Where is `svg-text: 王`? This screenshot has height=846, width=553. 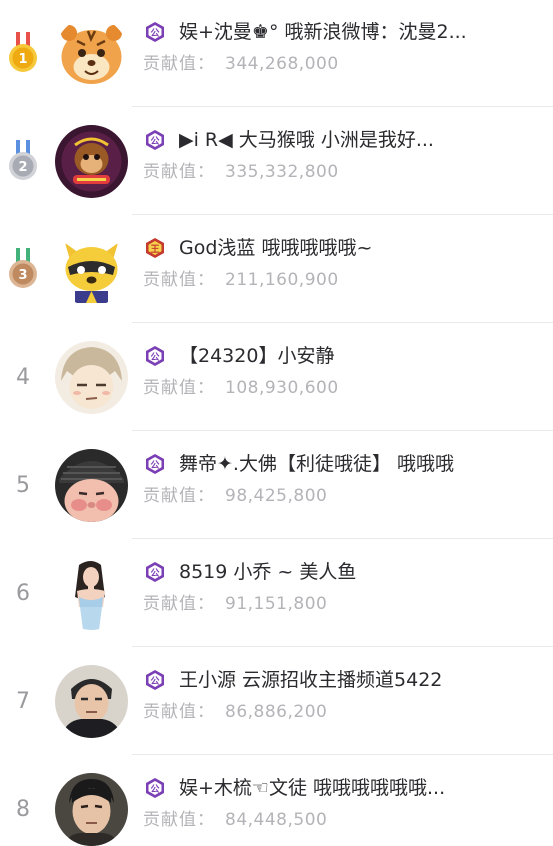
svg-text: 王 is located at coordinates (154, 249).